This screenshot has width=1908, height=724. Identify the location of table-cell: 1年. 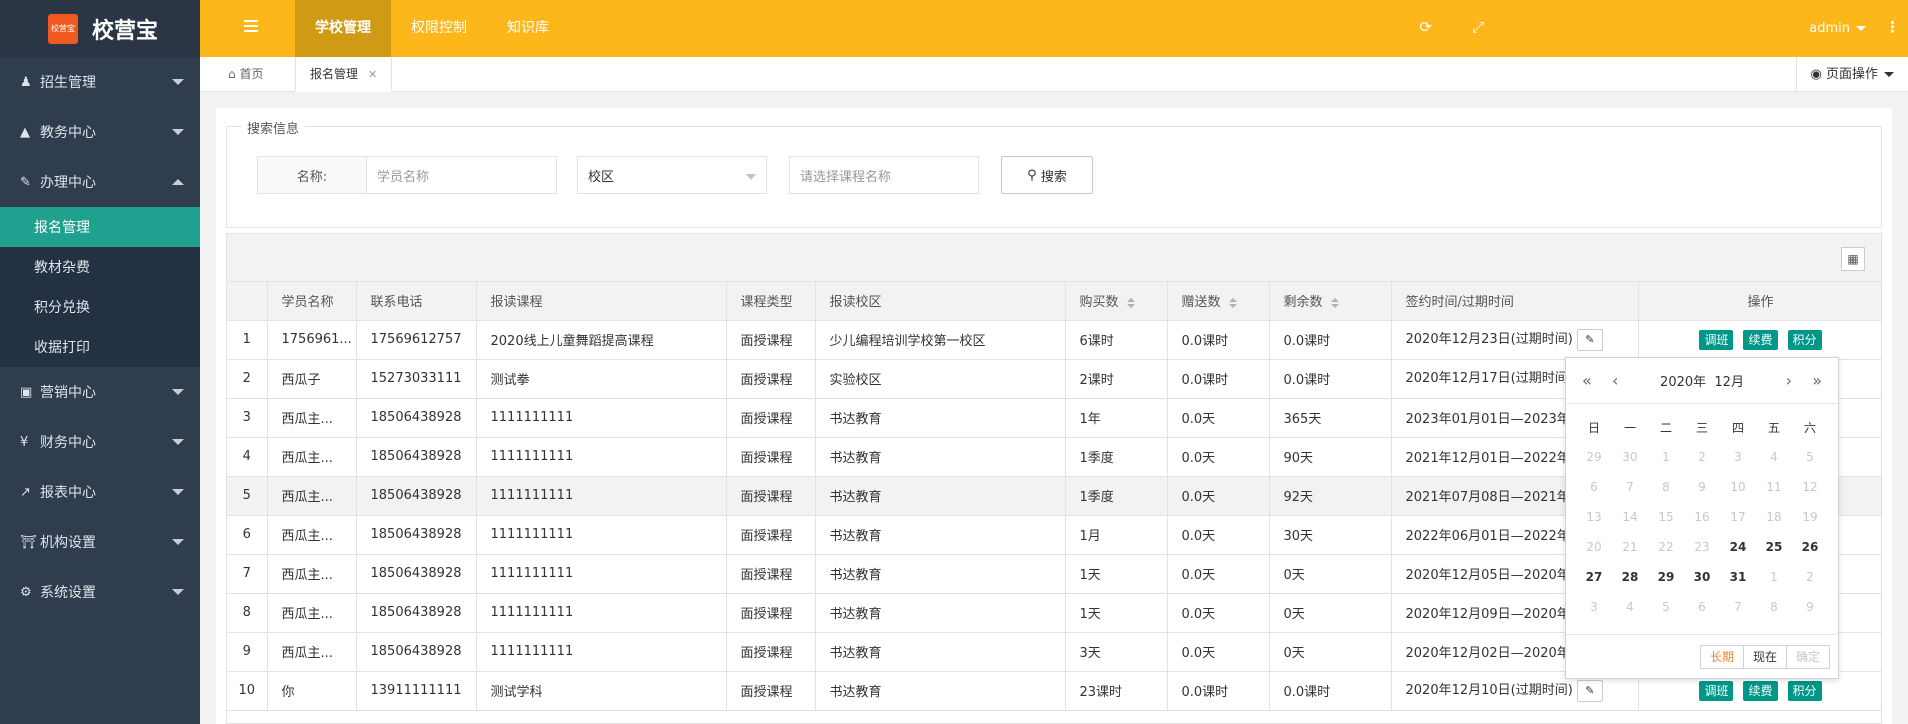
(1116, 418).